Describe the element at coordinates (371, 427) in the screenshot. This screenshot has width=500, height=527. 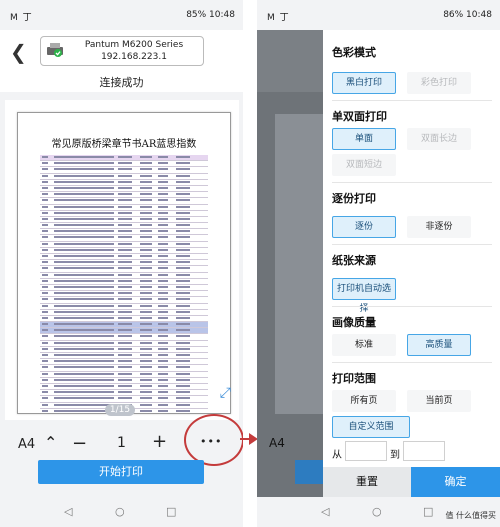
I see `option-custom-range: 自定义范围` at that location.